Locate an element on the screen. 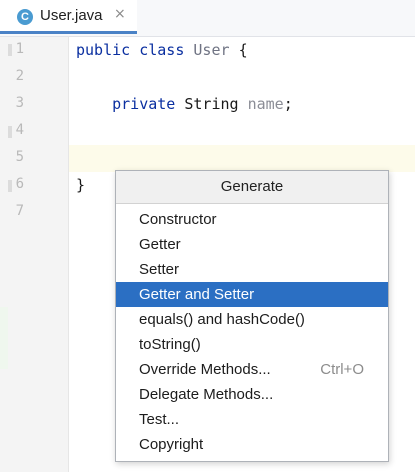 Image resolution: width=415 pixels, height=472 pixels. close-brace: } is located at coordinates (81, 185).